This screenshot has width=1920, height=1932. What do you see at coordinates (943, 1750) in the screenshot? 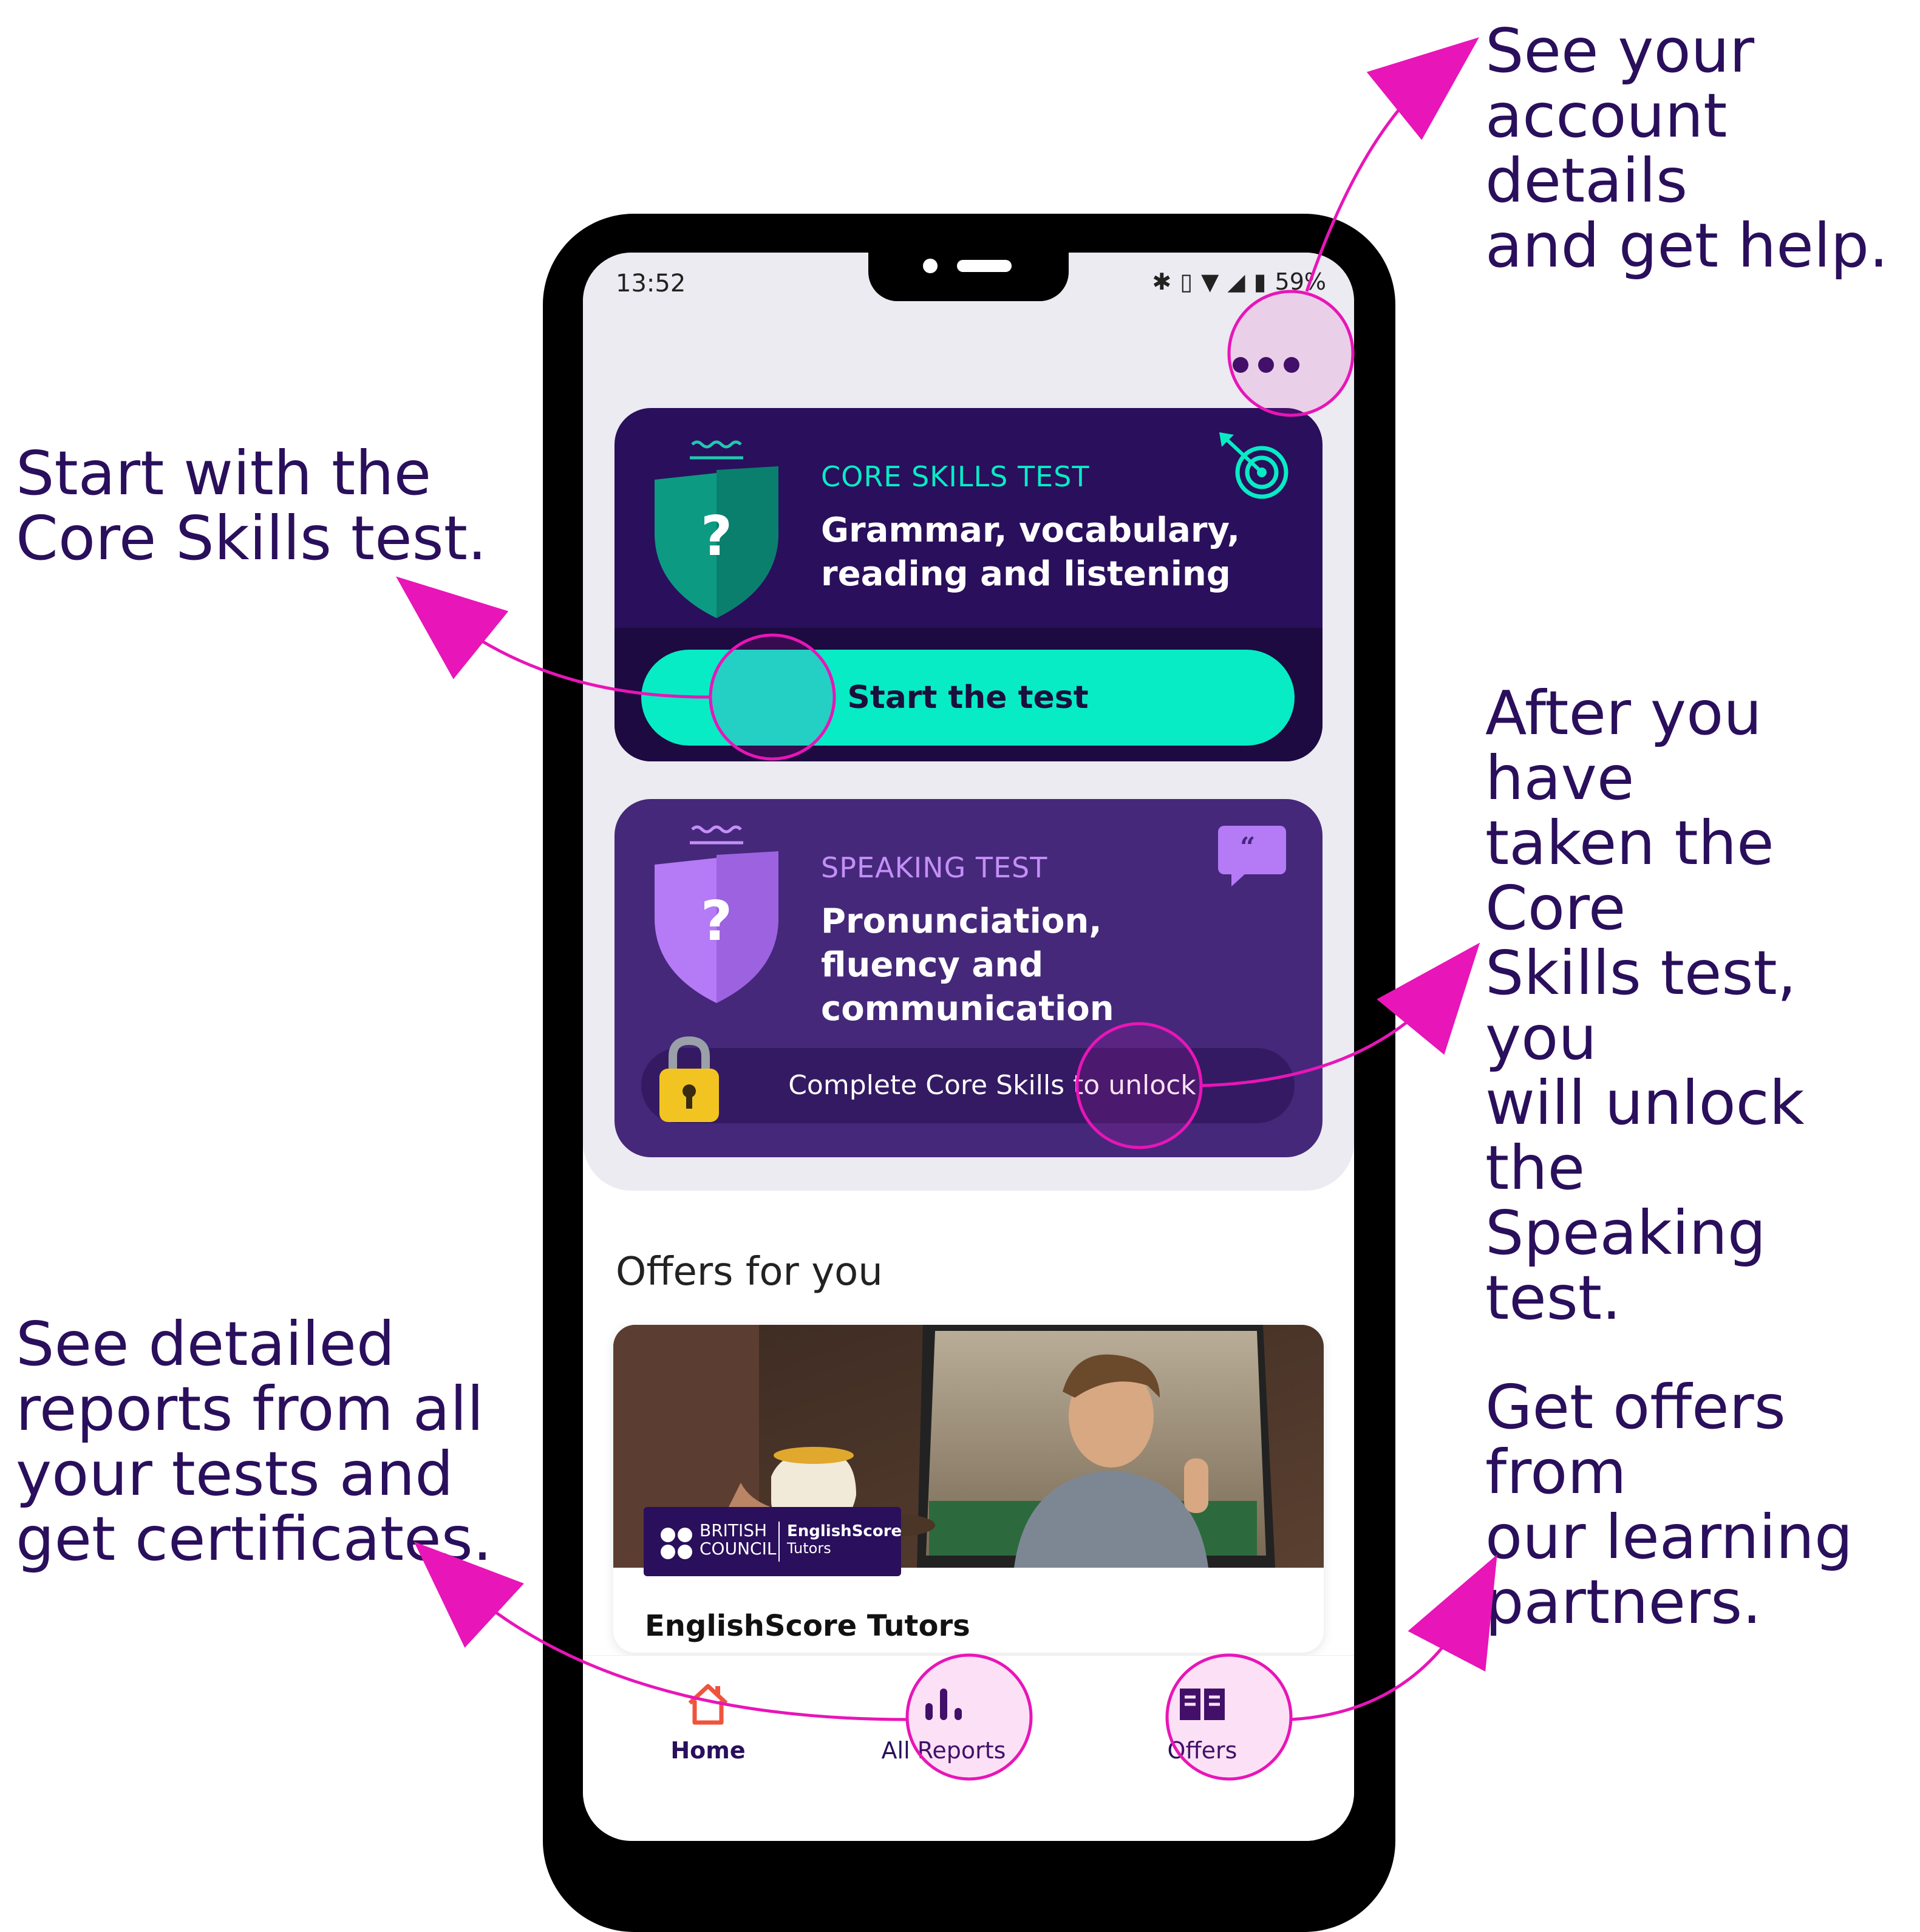
I see `nav-reports-label: All Reports` at bounding box center [943, 1750].